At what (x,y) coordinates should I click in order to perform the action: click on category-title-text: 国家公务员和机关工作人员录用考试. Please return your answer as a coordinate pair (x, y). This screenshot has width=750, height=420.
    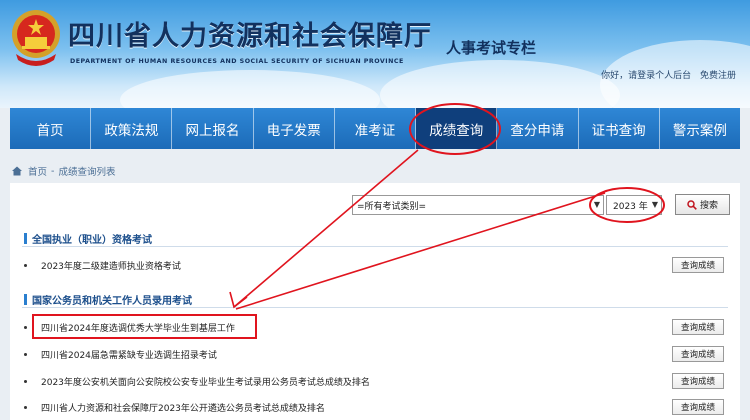
    Looking at the image, I should click on (112, 301).